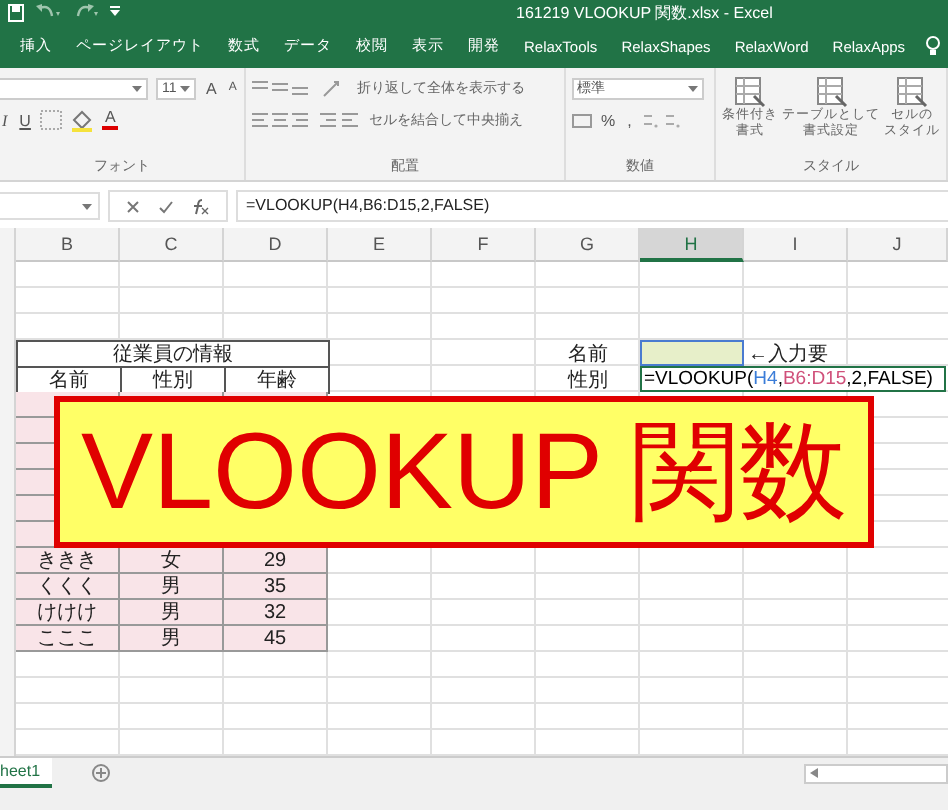  I want to click on column-header: B, so click(68, 245).